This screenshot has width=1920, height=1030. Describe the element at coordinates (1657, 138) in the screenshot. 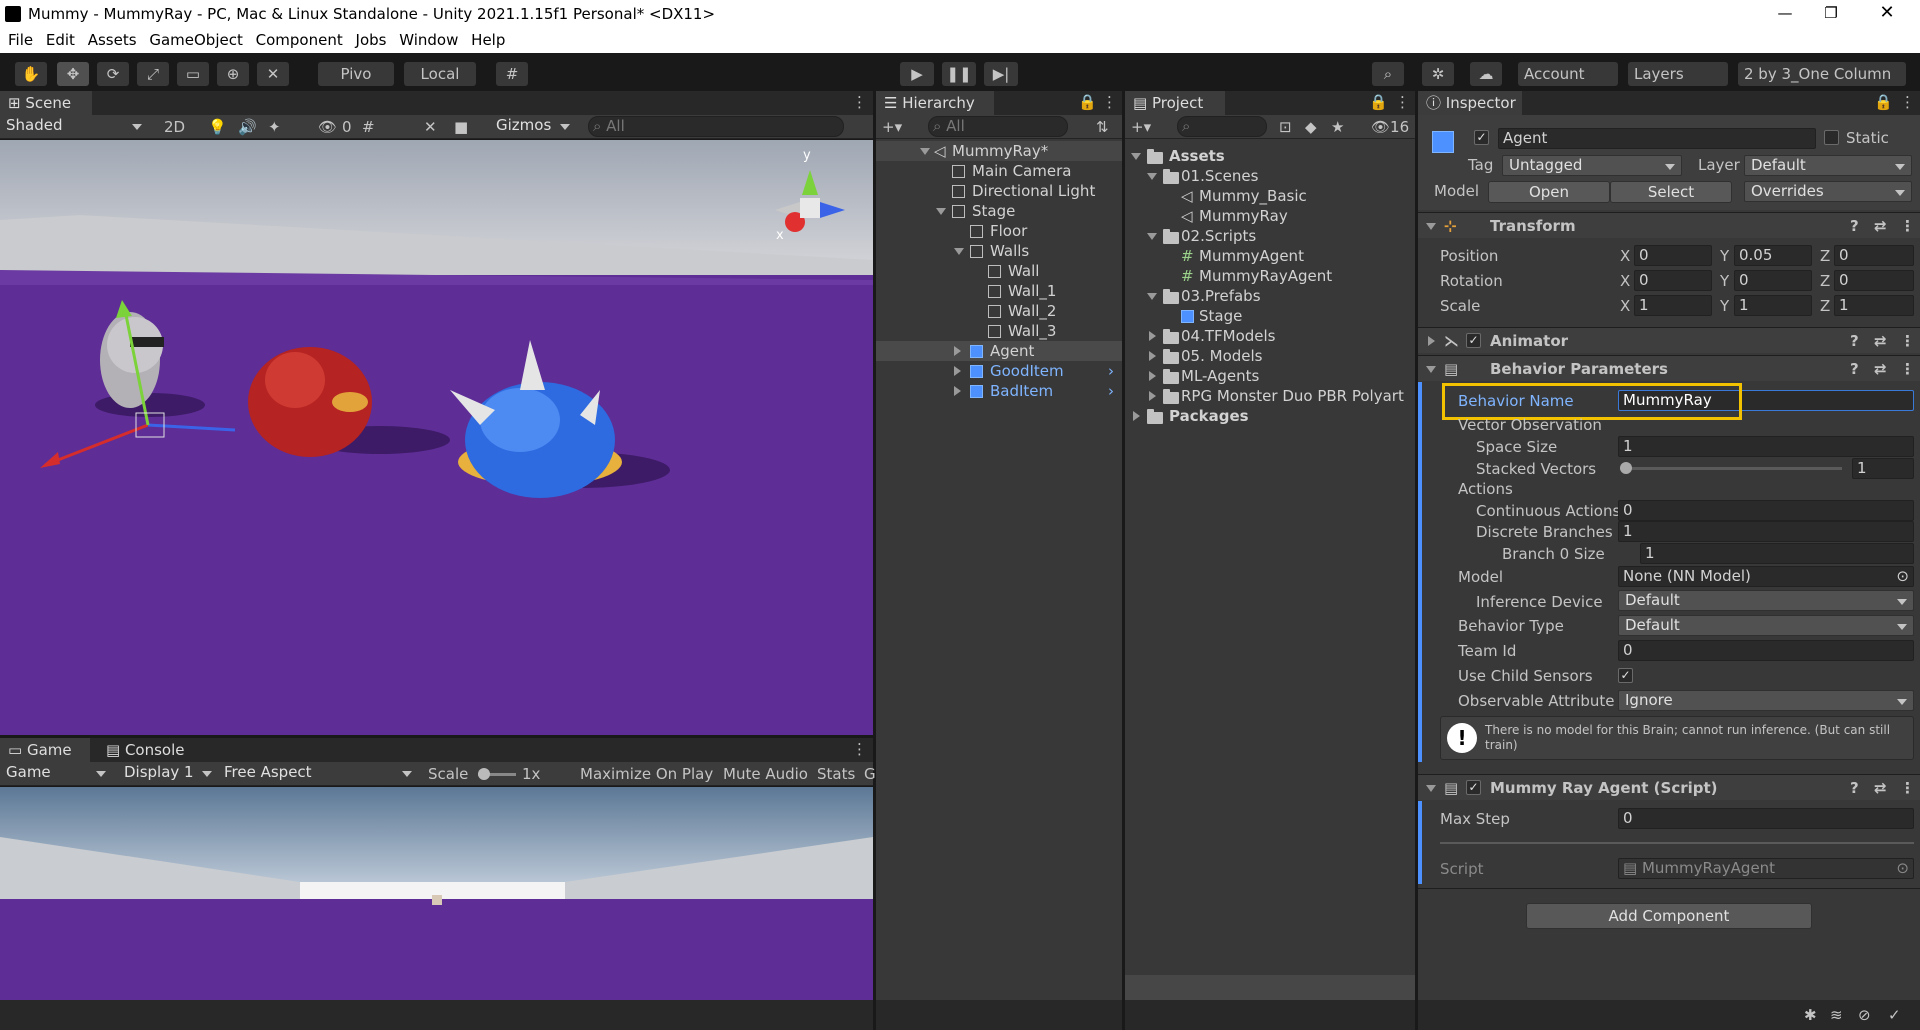

I see `object-name-input: Agent` at that location.